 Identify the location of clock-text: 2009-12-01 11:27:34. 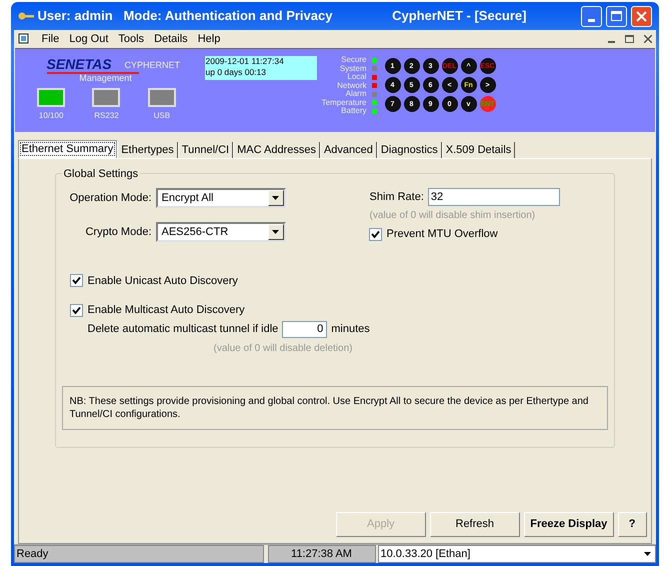
(245, 61).